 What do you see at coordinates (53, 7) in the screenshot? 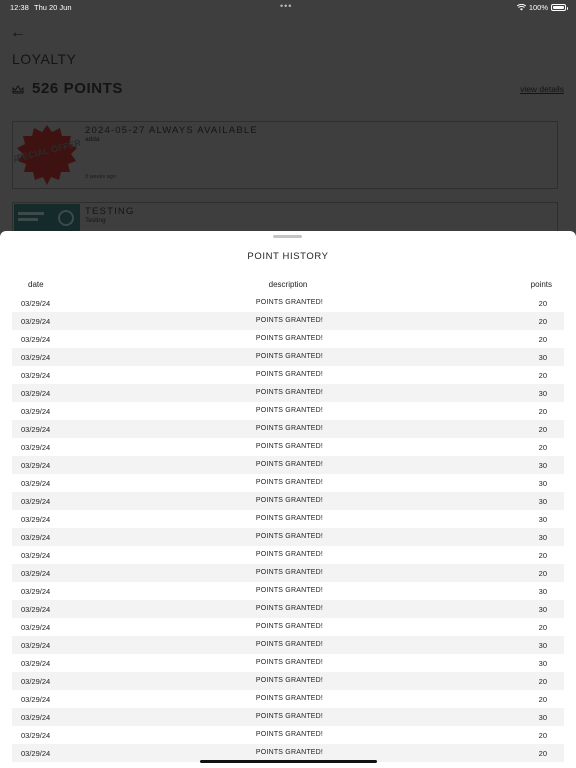
I see `status-date: Thu 20 Jun` at bounding box center [53, 7].